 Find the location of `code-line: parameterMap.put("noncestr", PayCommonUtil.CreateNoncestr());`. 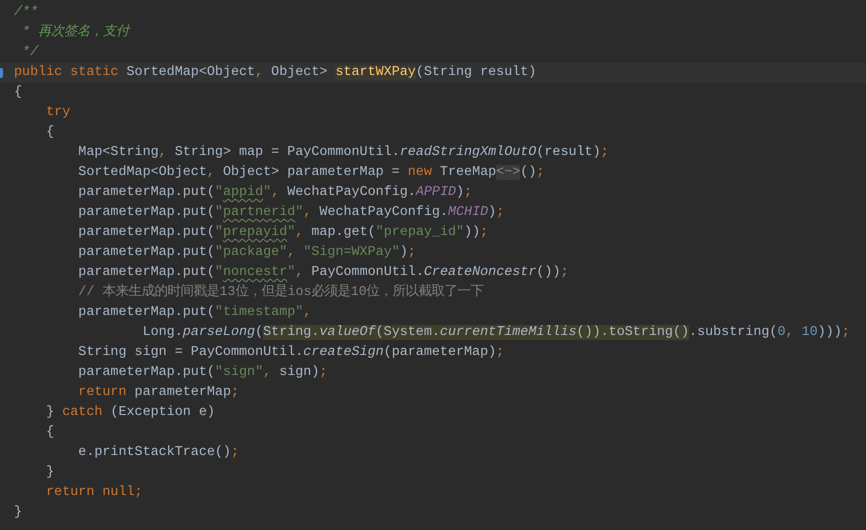

code-line: parameterMap.put("noncestr", PayCommonUtil.CreateNoncestr()); is located at coordinates (323, 273).